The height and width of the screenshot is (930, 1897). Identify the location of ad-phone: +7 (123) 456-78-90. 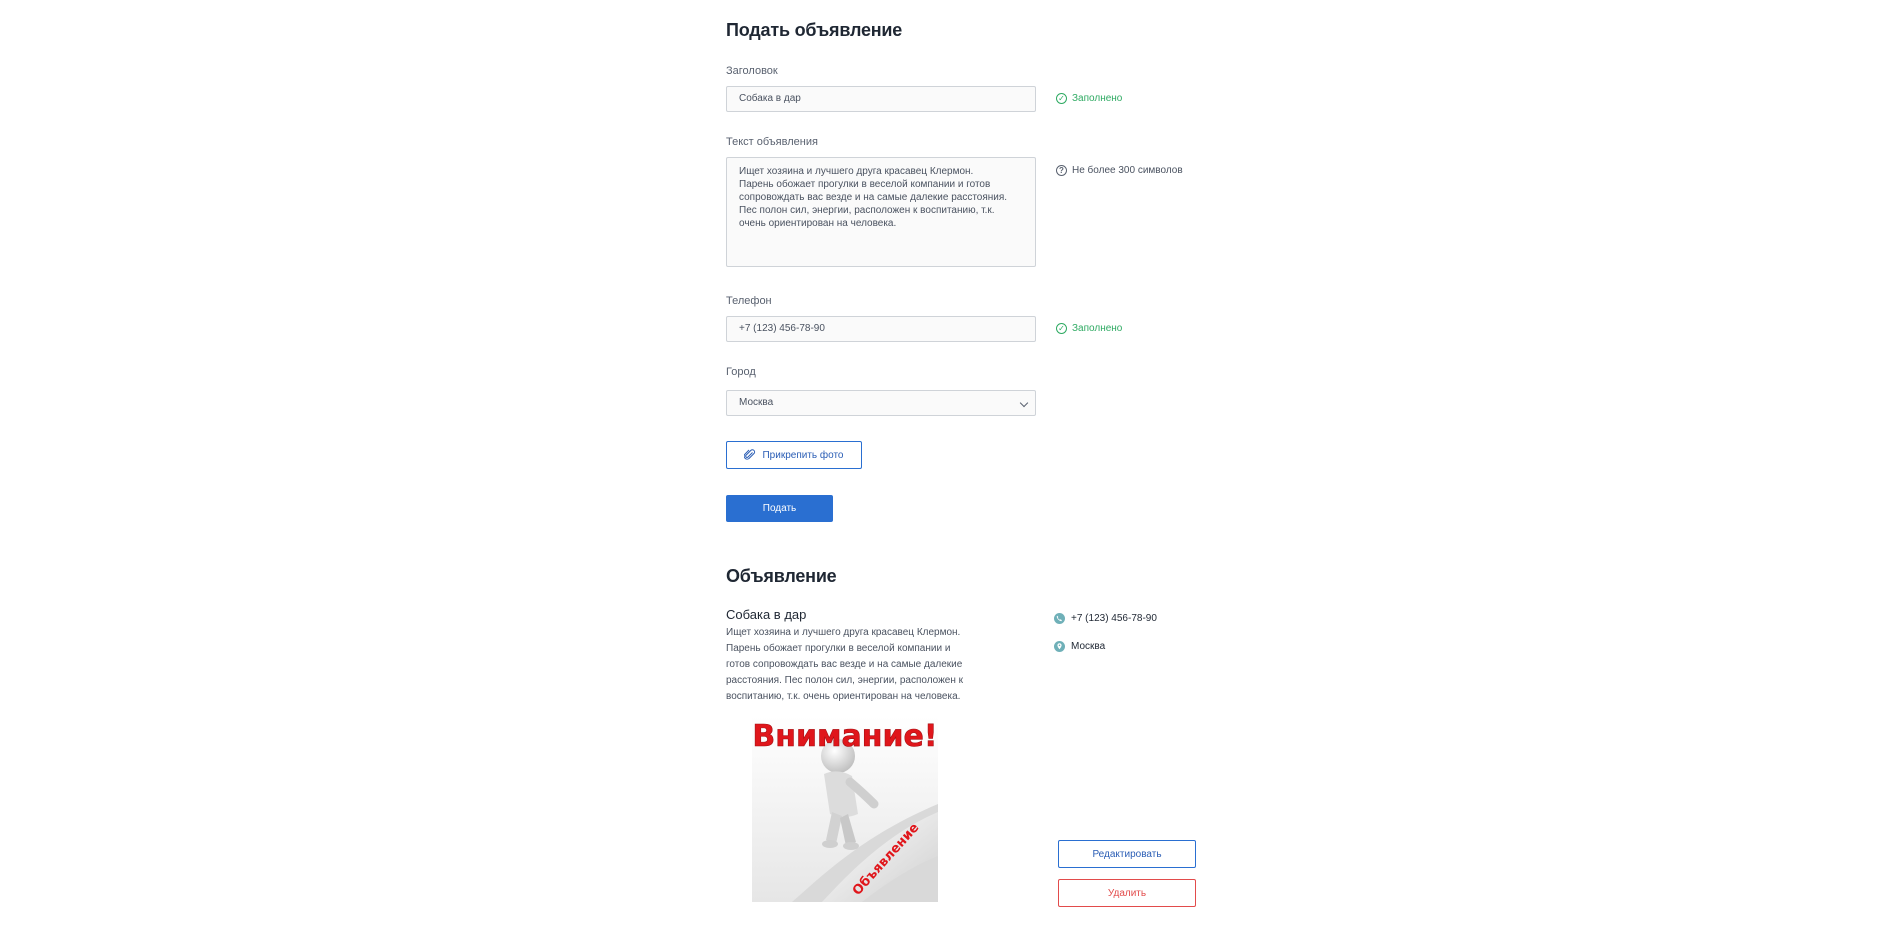
(1105, 618).